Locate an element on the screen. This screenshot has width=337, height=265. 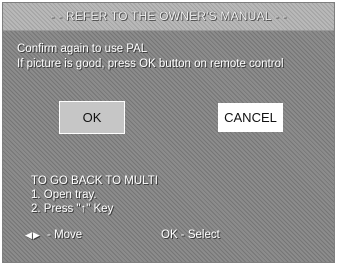
dialog-title: REFER TO THE OWNER'S MANUAL is located at coordinates (168, 16).